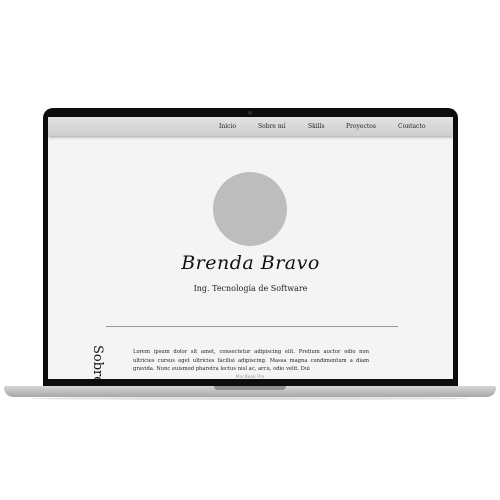 This screenshot has width=500, height=500. Describe the element at coordinates (361, 126) in the screenshot. I see `nav-item-proyectos: Proyectos` at that location.